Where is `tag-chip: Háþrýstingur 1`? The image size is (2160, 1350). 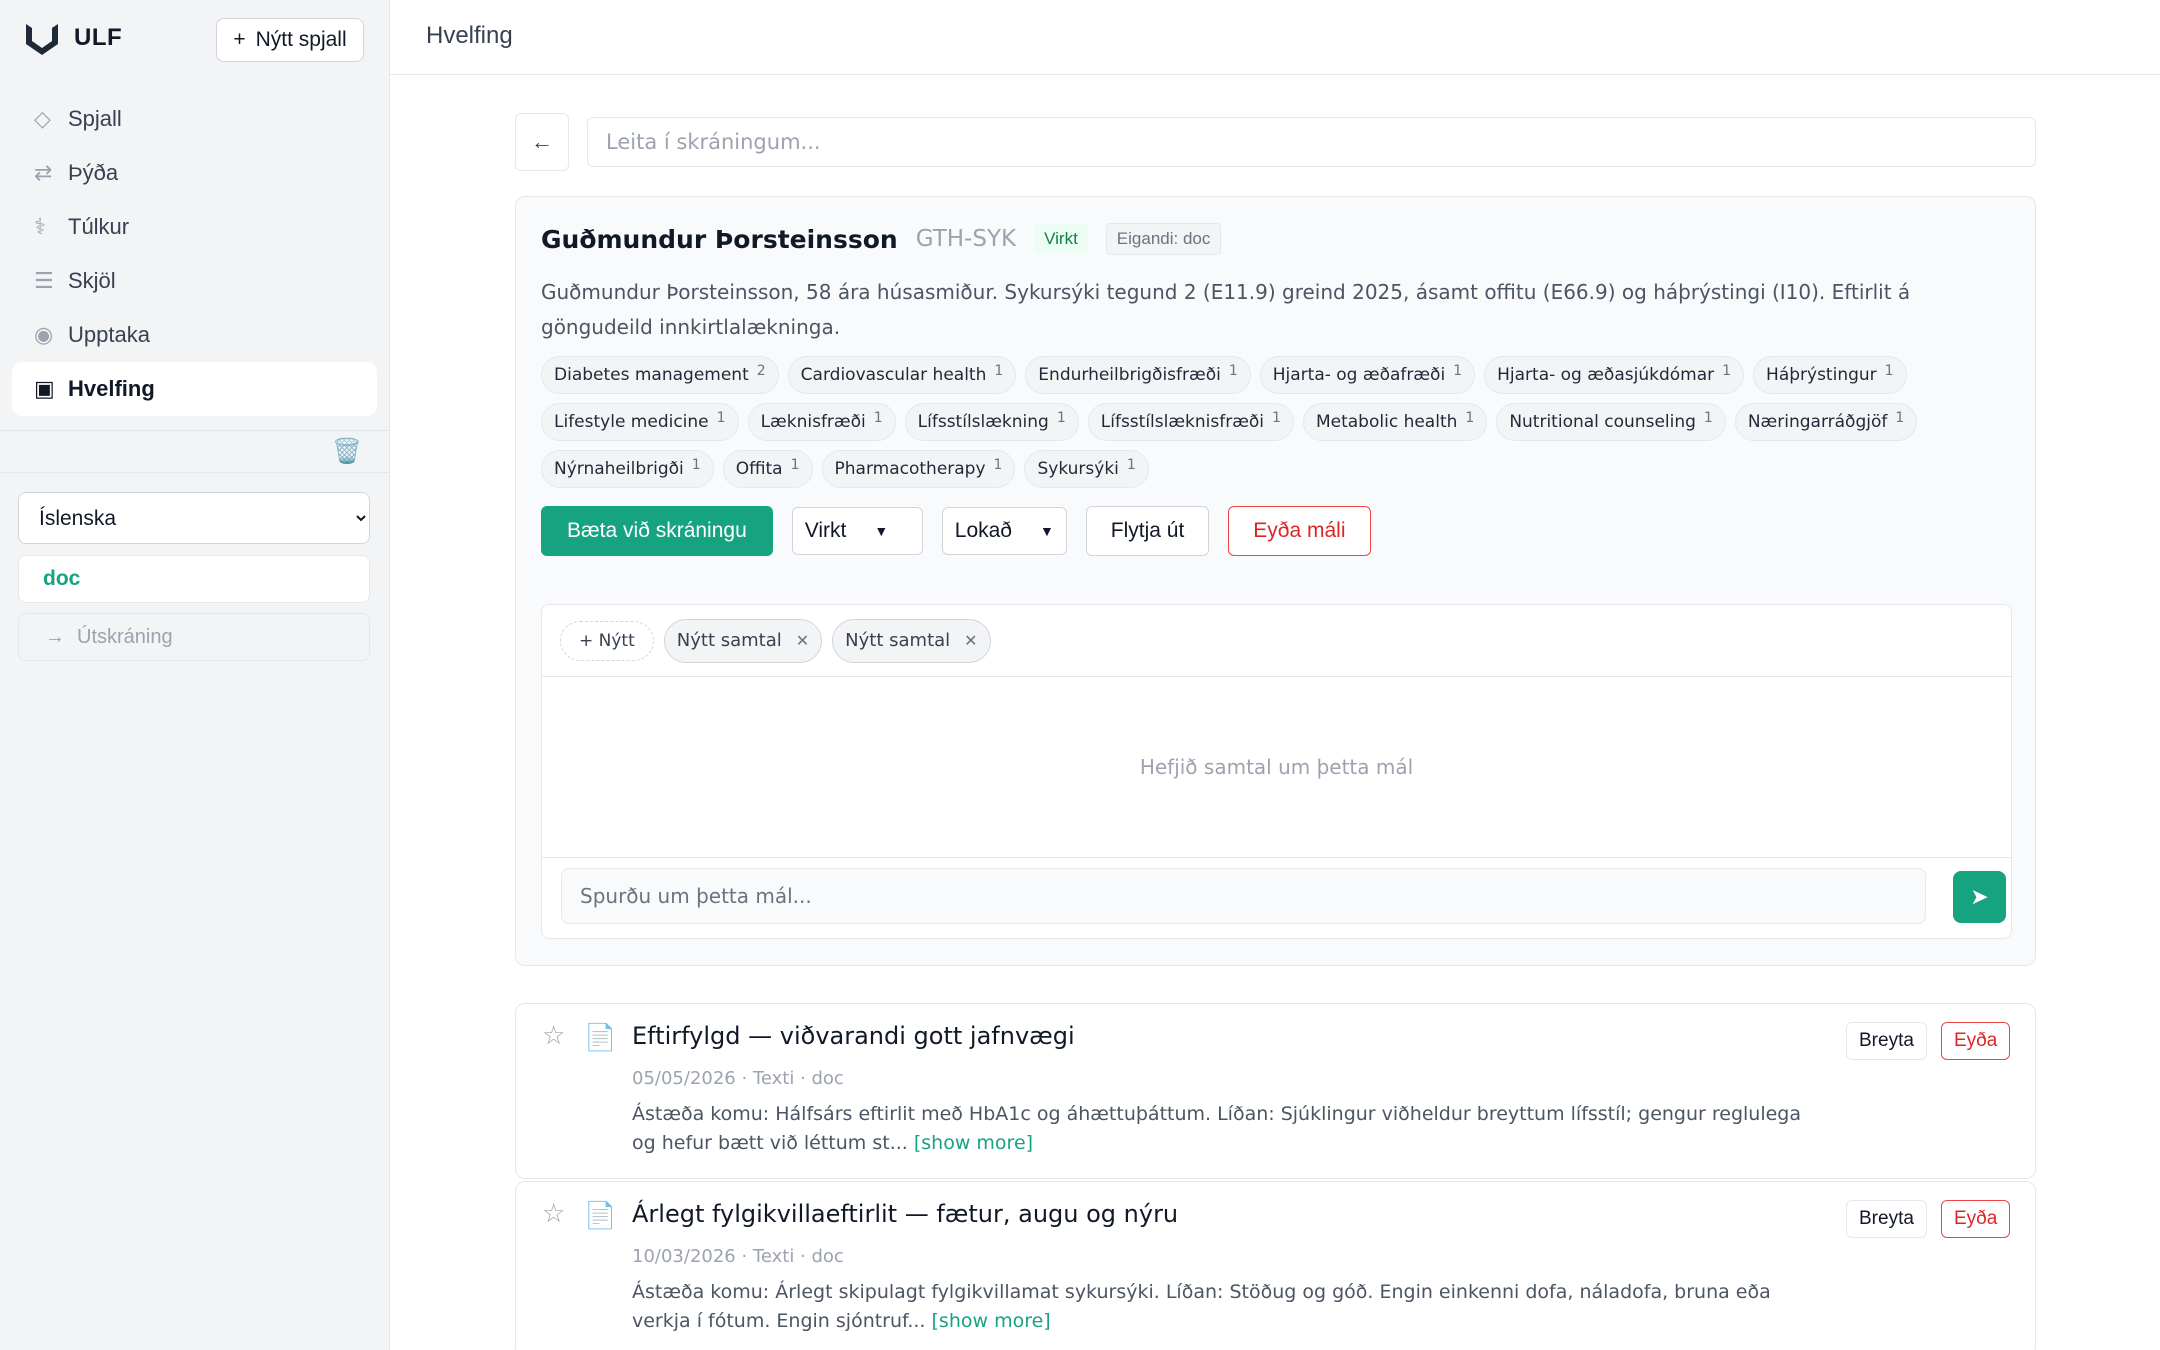
tag-chip: Háþrýstingur 1 is located at coordinates (1830, 375).